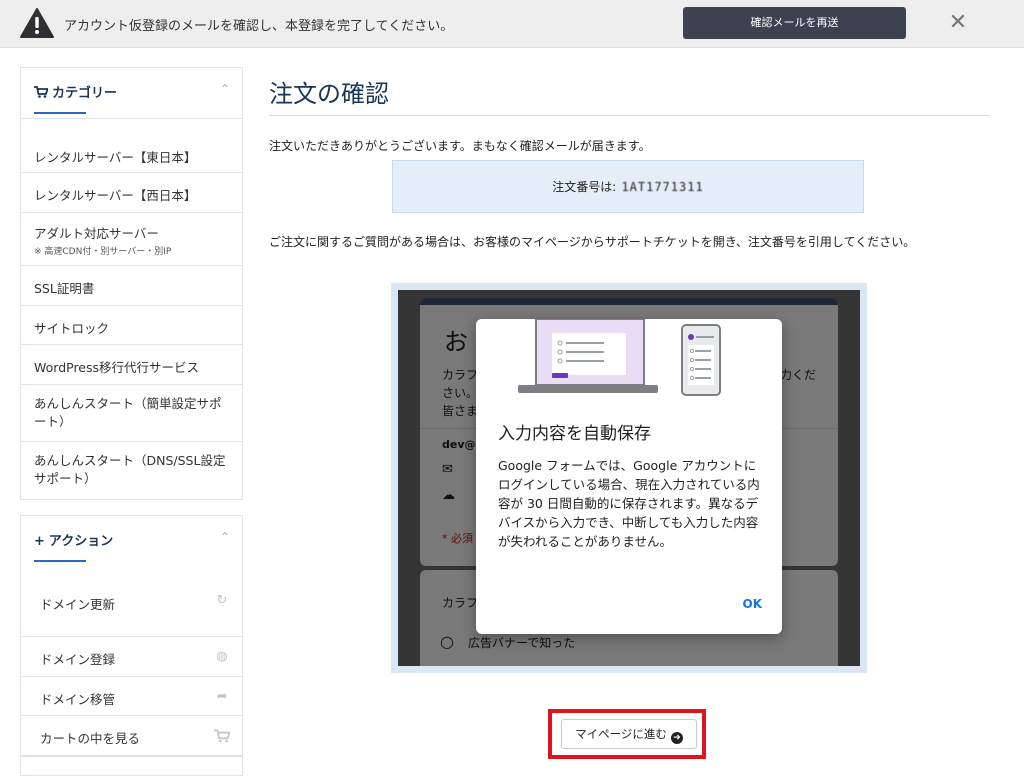 This screenshot has width=1024, height=776. What do you see at coordinates (131, 656) in the screenshot?
I see `action-item-domain-register: ドメイン登録 ◍` at bounding box center [131, 656].